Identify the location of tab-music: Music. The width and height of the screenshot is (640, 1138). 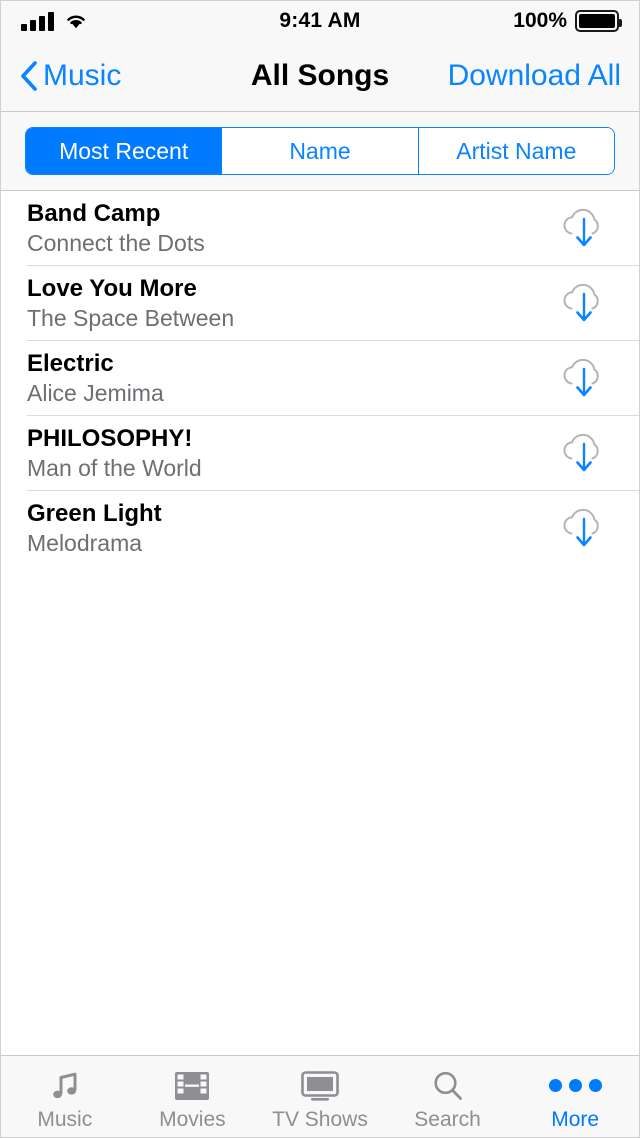
(65, 1096).